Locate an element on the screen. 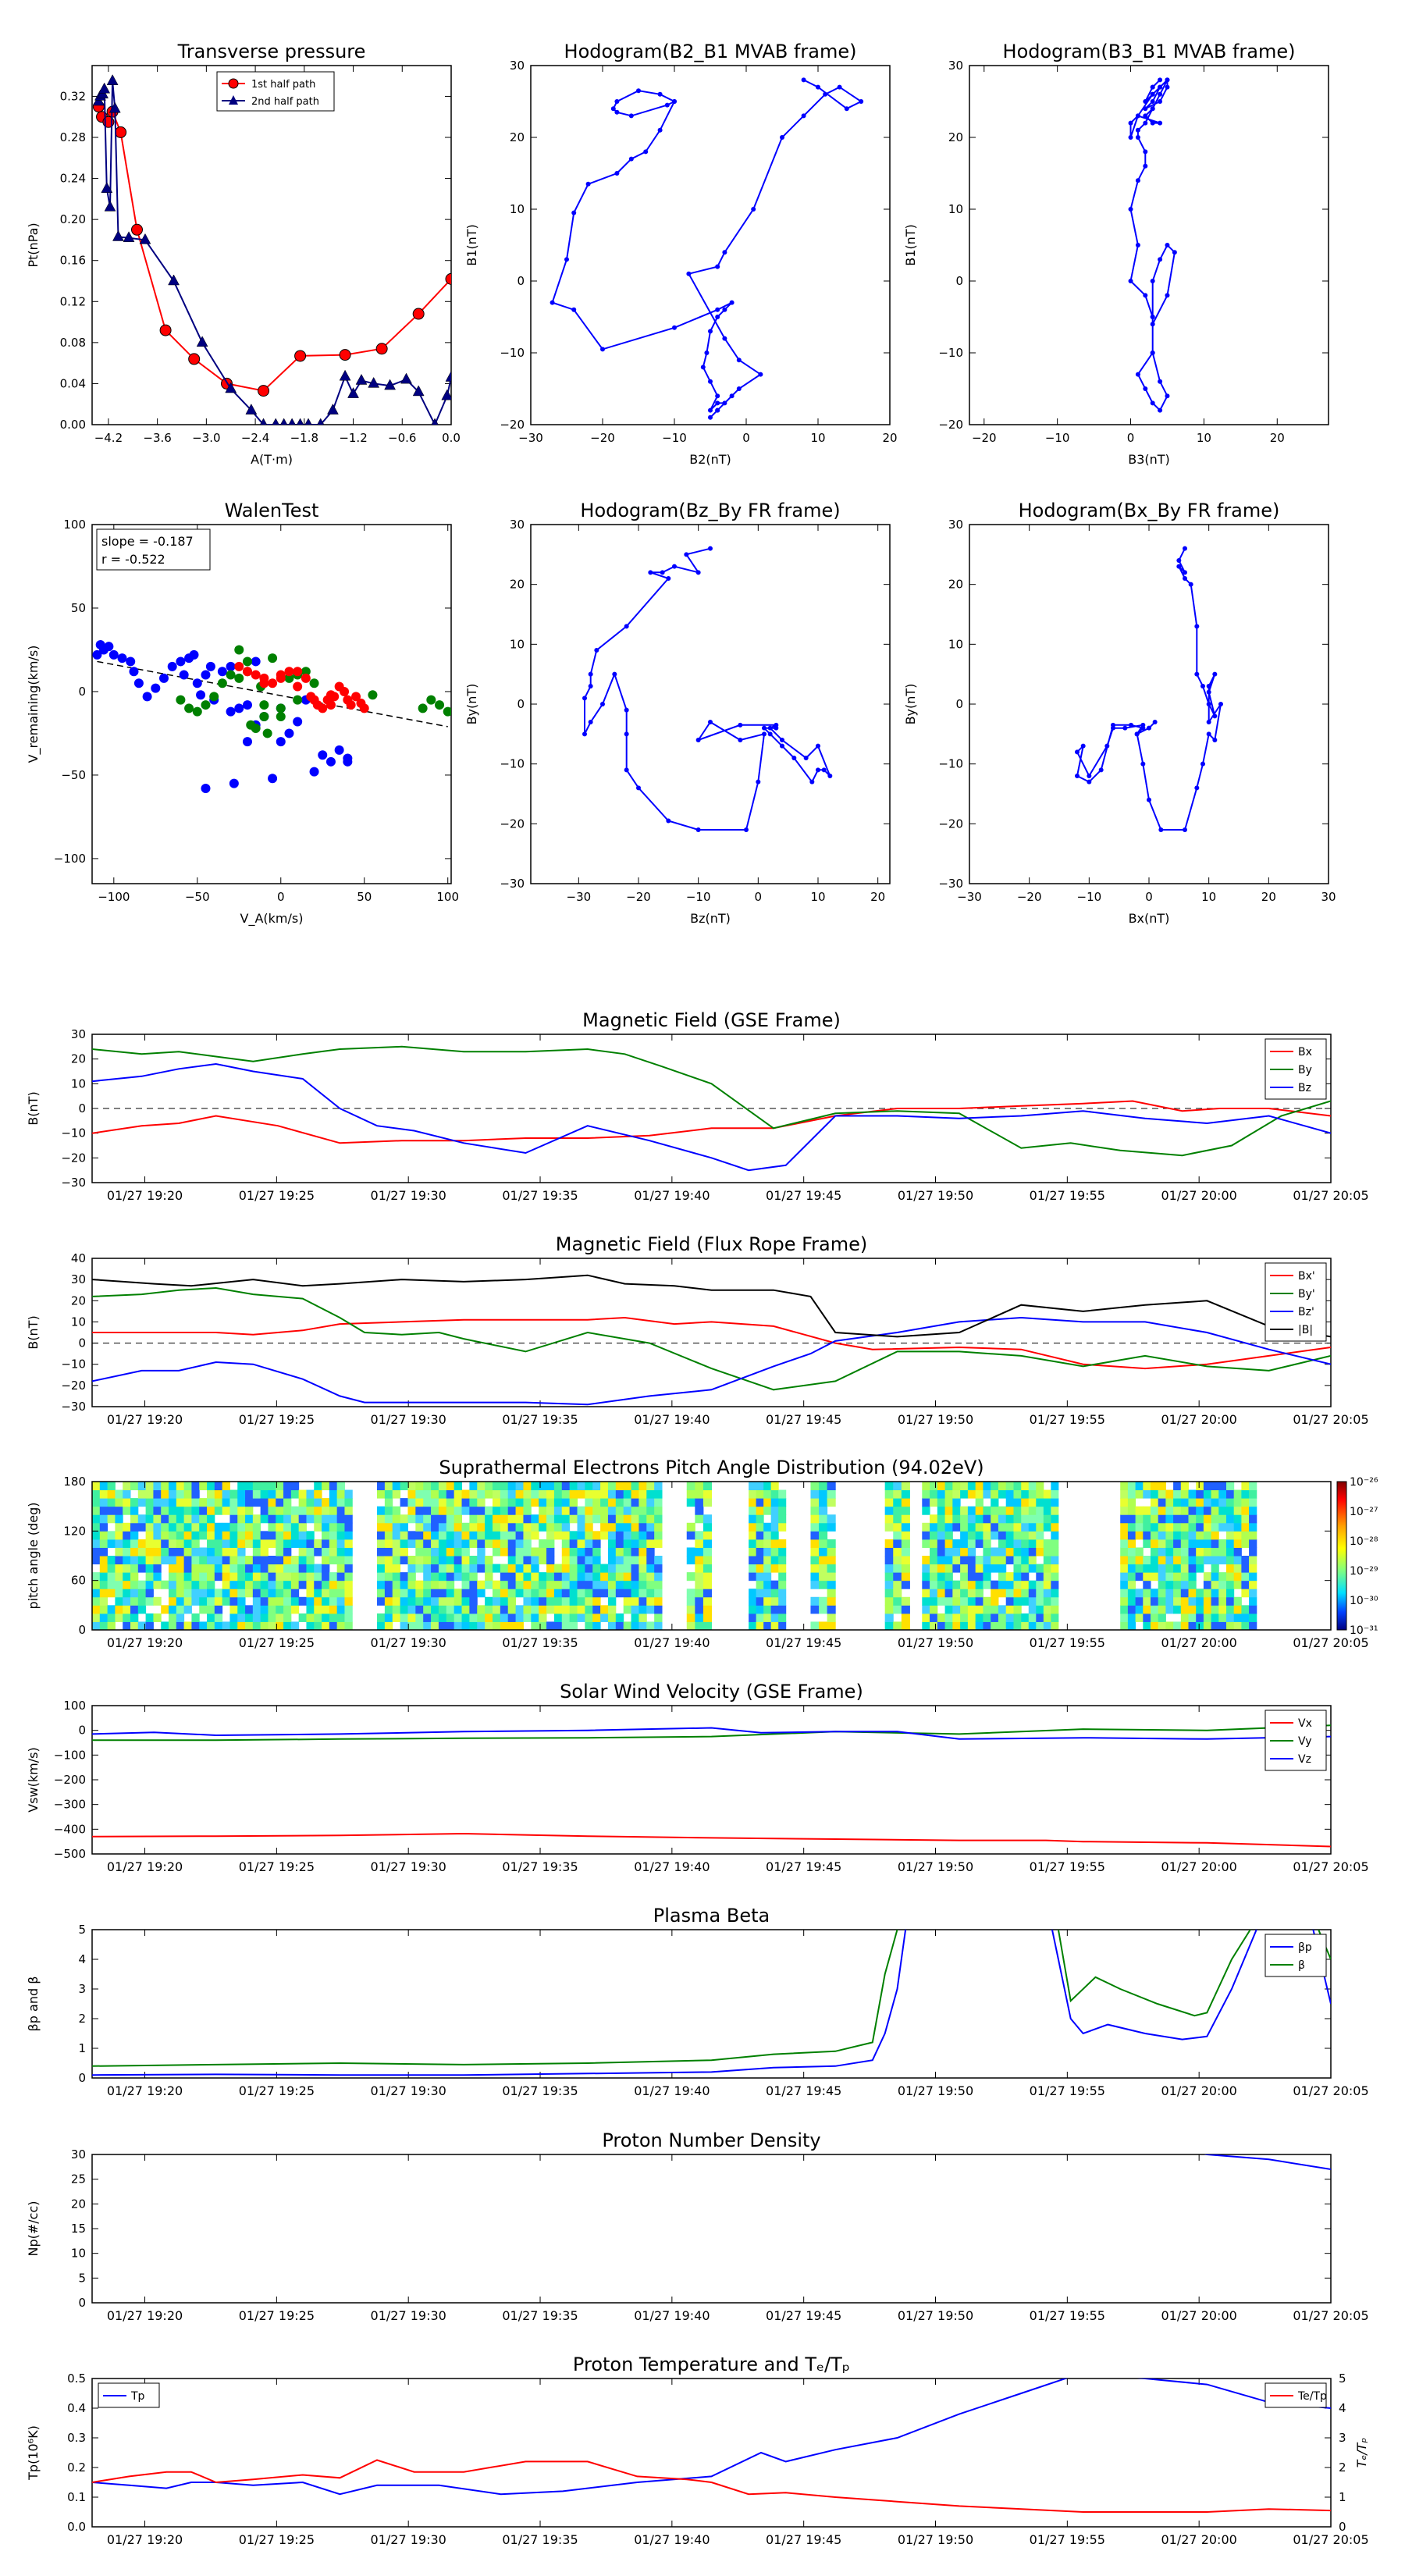 Image resolution: width=1405 pixels, height=2576 pixels. x-tick-label: 0 is located at coordinates (759, 897).